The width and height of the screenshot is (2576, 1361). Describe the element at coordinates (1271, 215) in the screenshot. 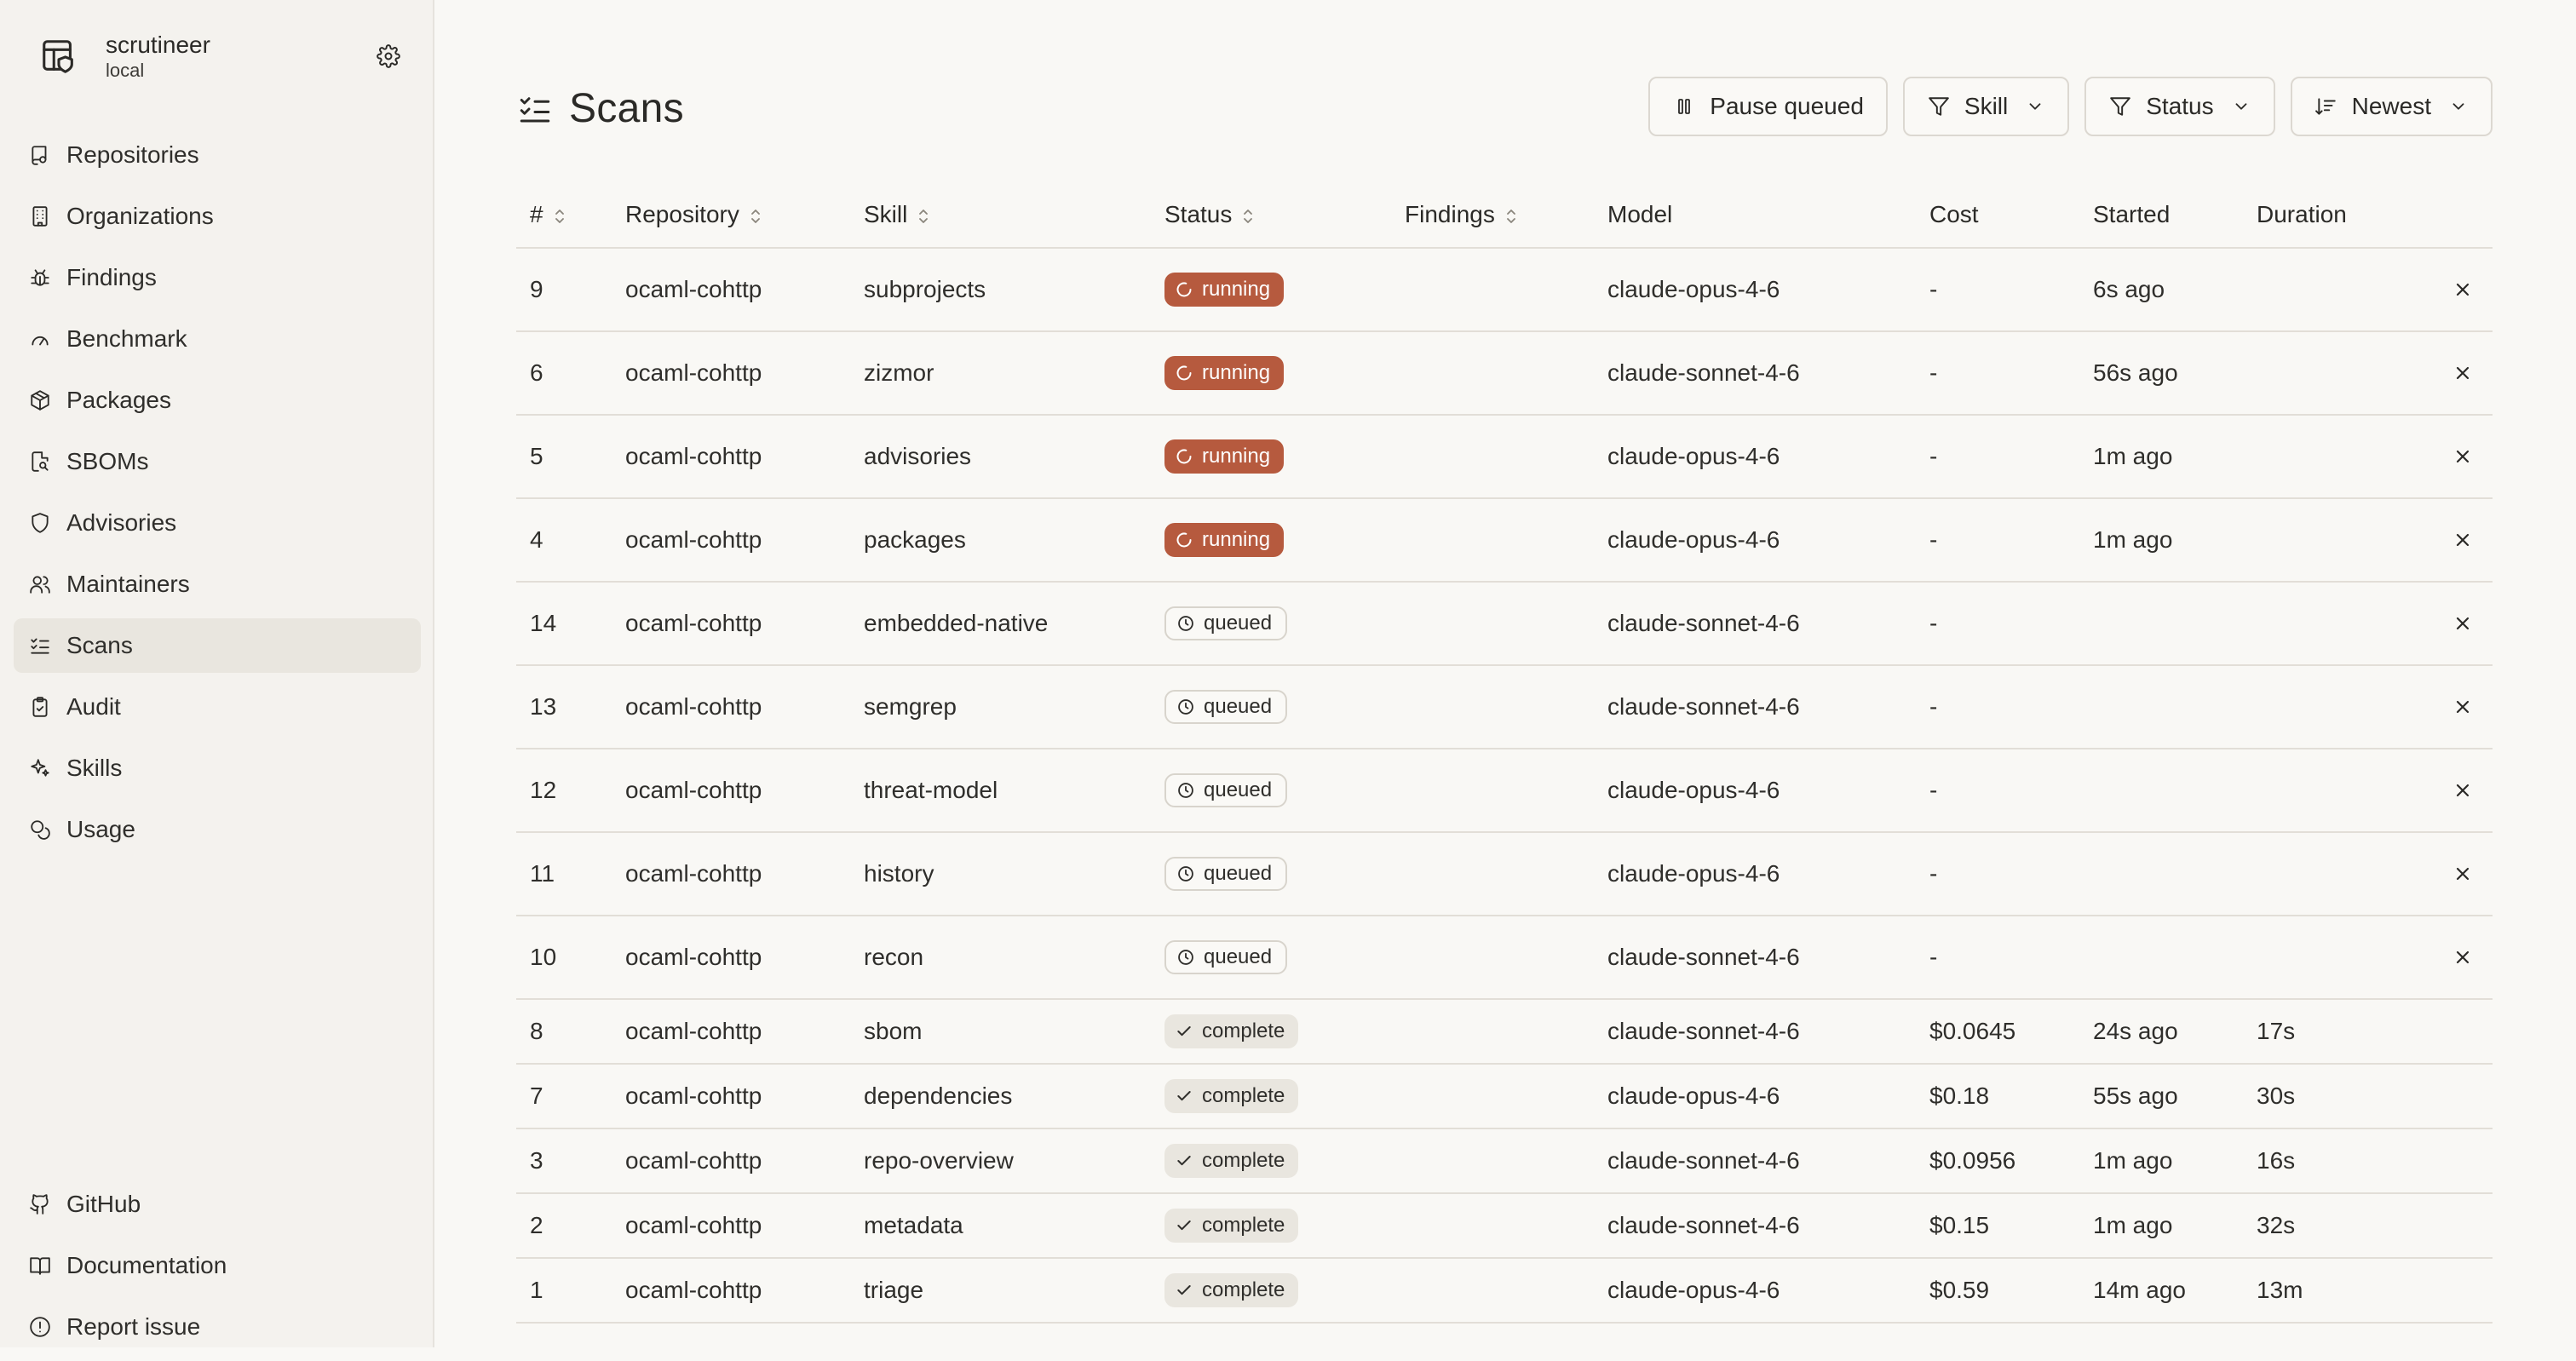

I see `column-header-status: Status` at that location.